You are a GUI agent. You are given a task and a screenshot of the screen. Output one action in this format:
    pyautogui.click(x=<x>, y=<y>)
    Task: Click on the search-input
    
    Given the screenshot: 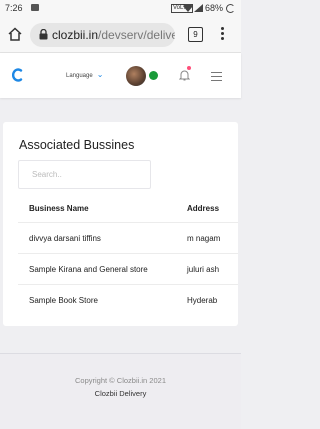 What is the action you would take?
    pyautogui.click(x=84, y=174)
    